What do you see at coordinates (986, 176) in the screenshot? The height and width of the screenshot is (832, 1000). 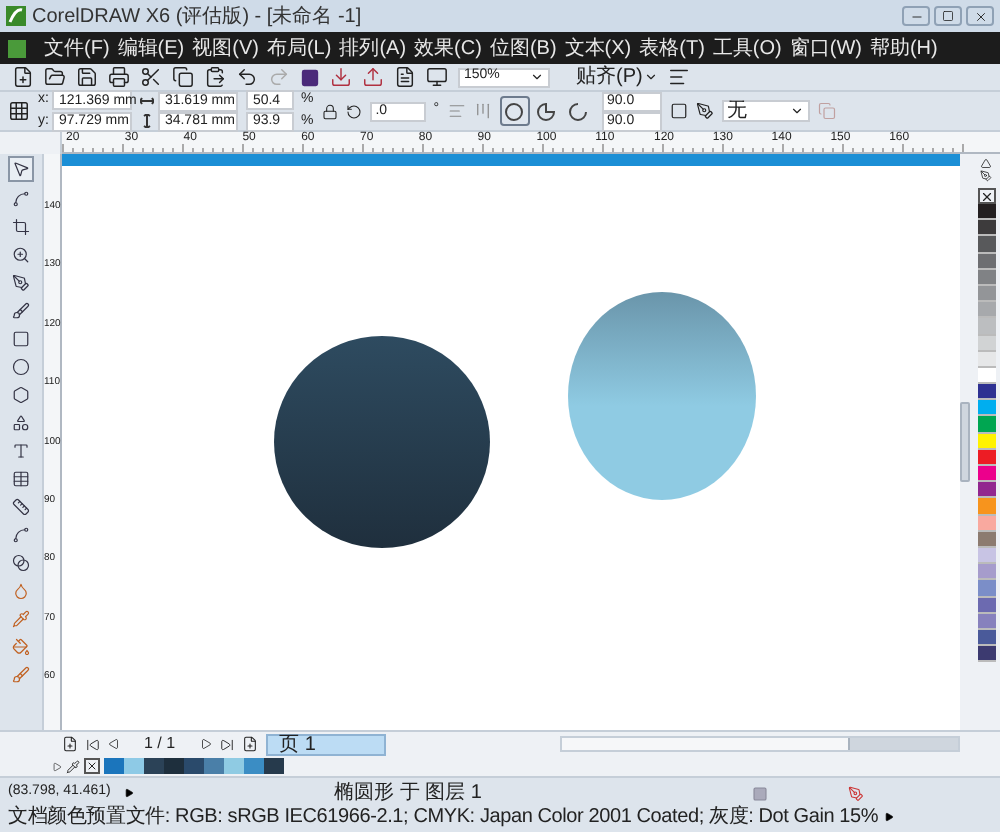 I see `palette-options-icon` at bounding box center [986, 176].